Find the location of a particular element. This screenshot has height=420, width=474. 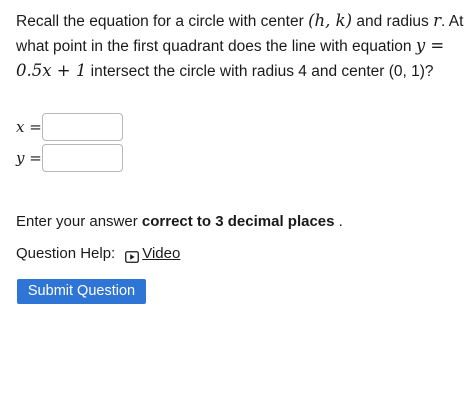

answer-row-x: x = is located at coordinates (69, 127).